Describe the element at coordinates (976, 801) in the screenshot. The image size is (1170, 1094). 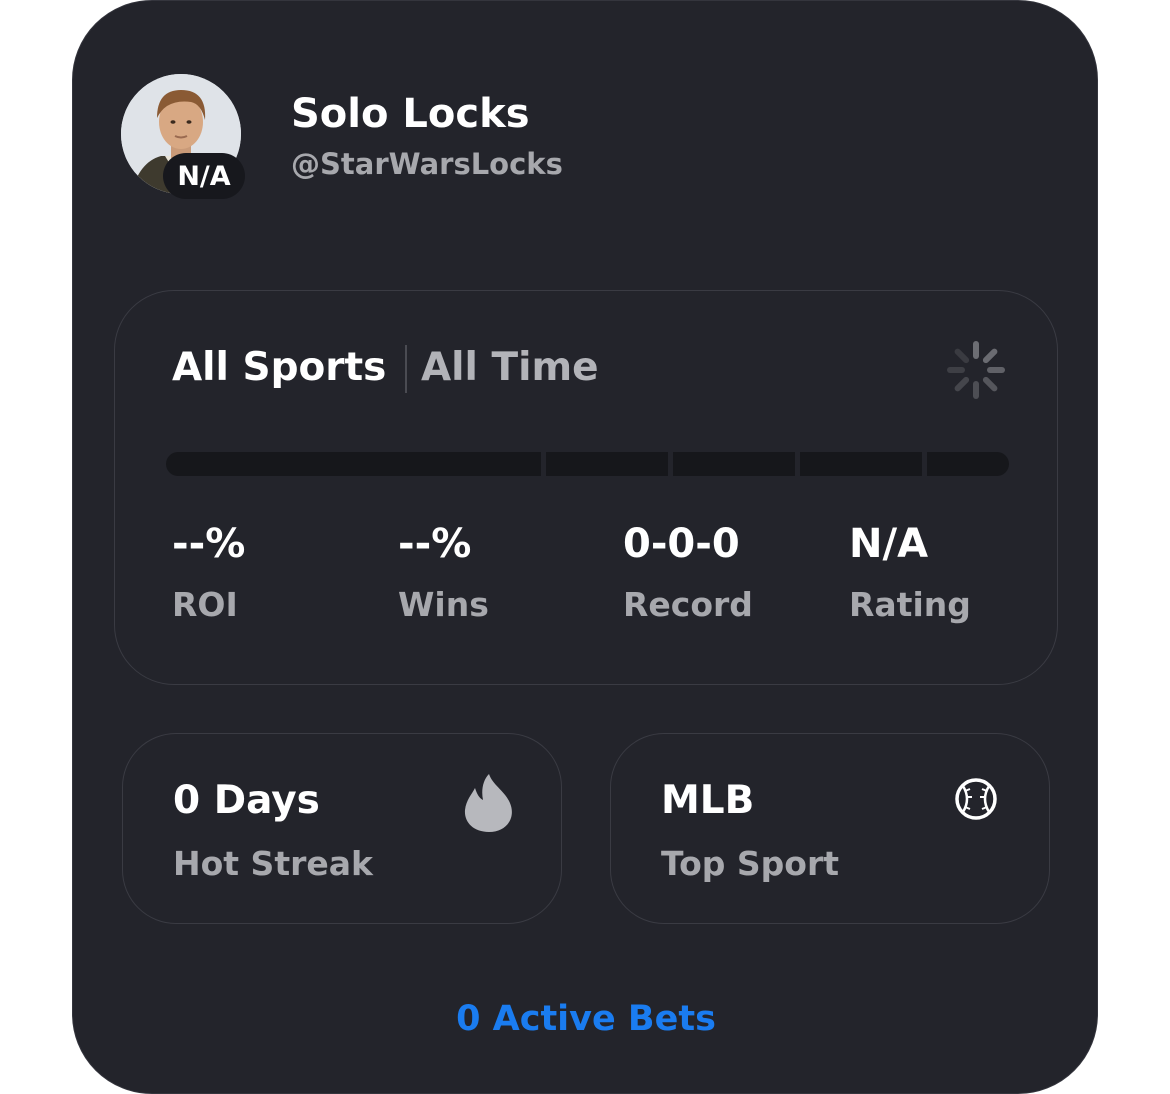
I see `baseball-icon` at that location.